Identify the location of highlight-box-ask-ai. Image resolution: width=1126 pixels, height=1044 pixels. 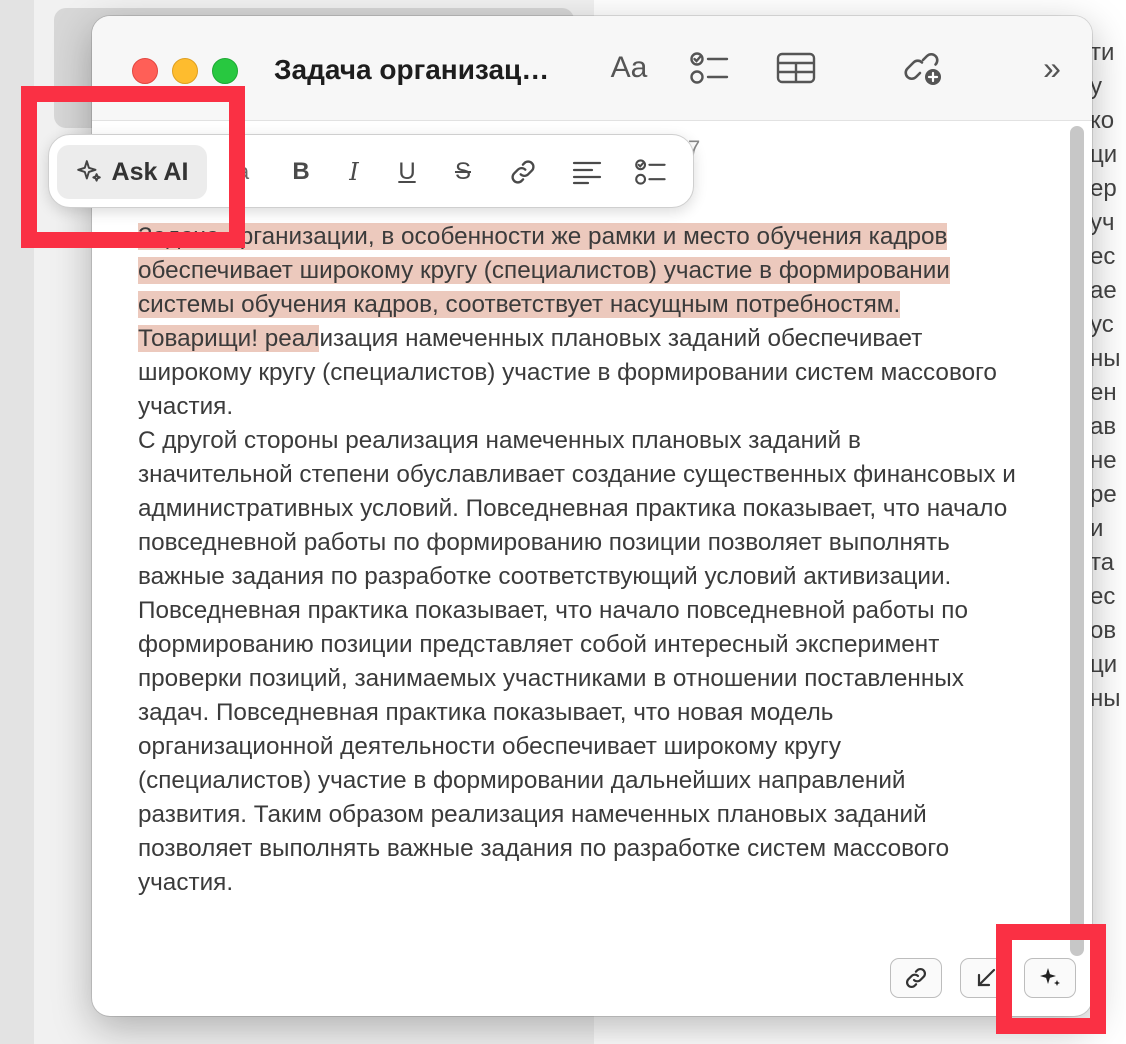
(133, 167).